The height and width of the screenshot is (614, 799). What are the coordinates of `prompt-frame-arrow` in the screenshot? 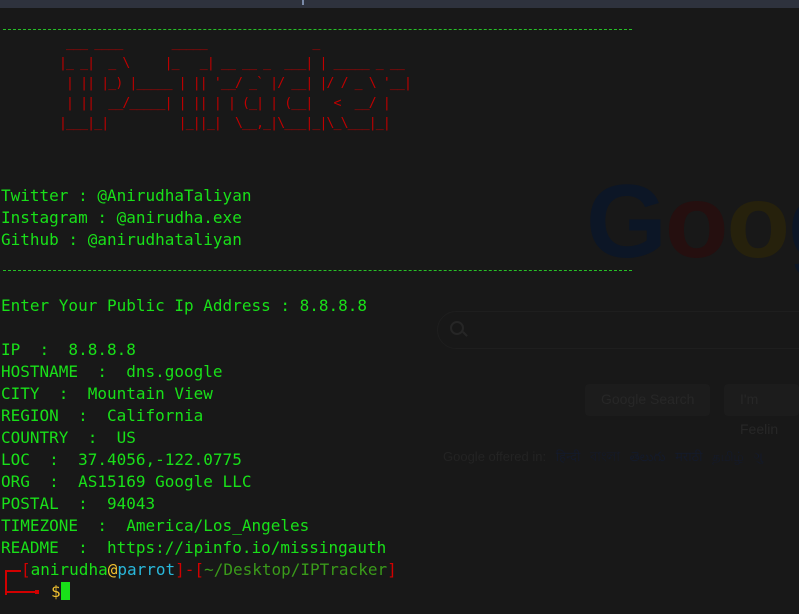 It's located at (20, 592).